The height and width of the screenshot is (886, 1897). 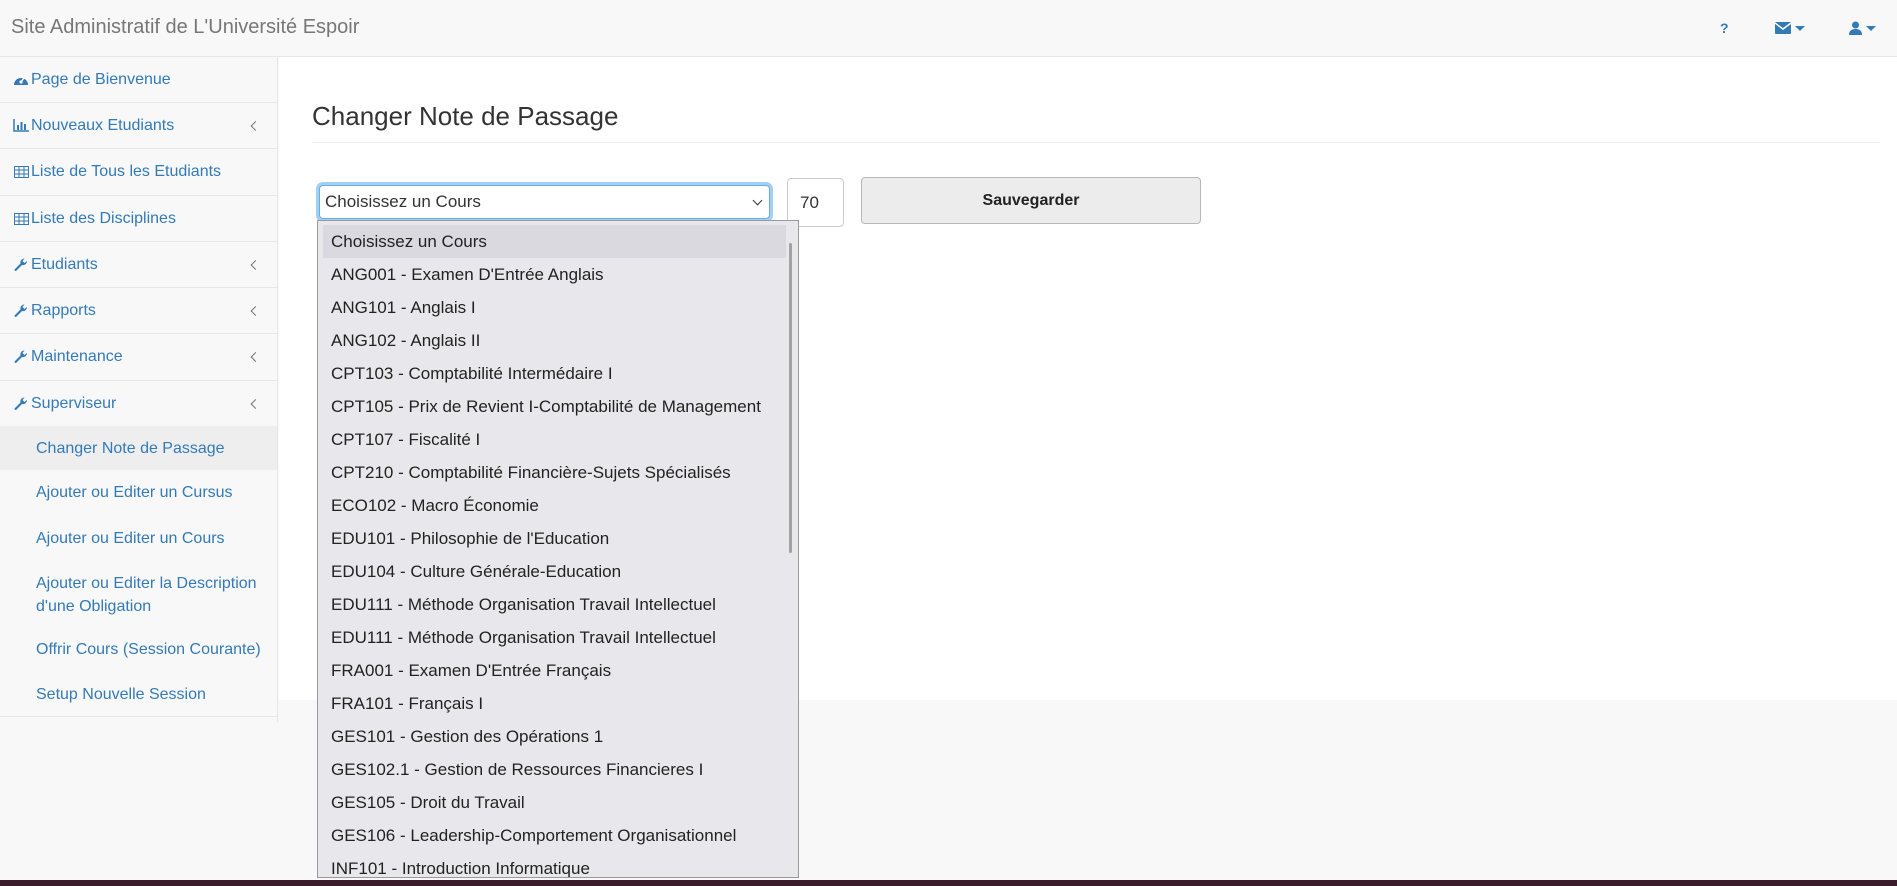 What do you see at coordinates (559, 703) in the screenshot?
I see `course-option: FRA101 - Français I` at bounding box center [559, 703].